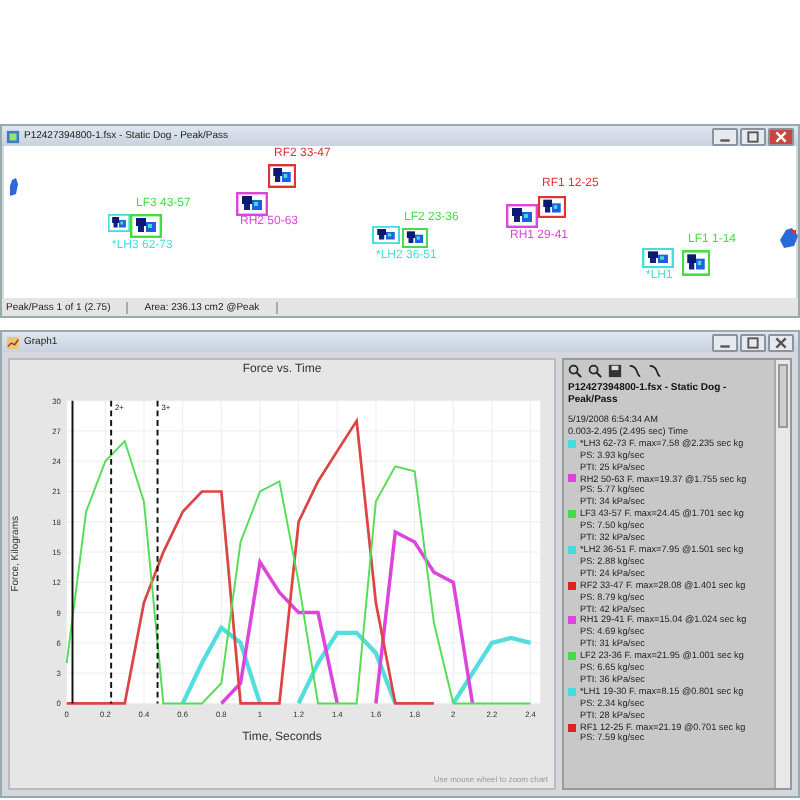  Describe the element at coordinates (13, 342) in the screenshot. I see `graph-icon` at that location.